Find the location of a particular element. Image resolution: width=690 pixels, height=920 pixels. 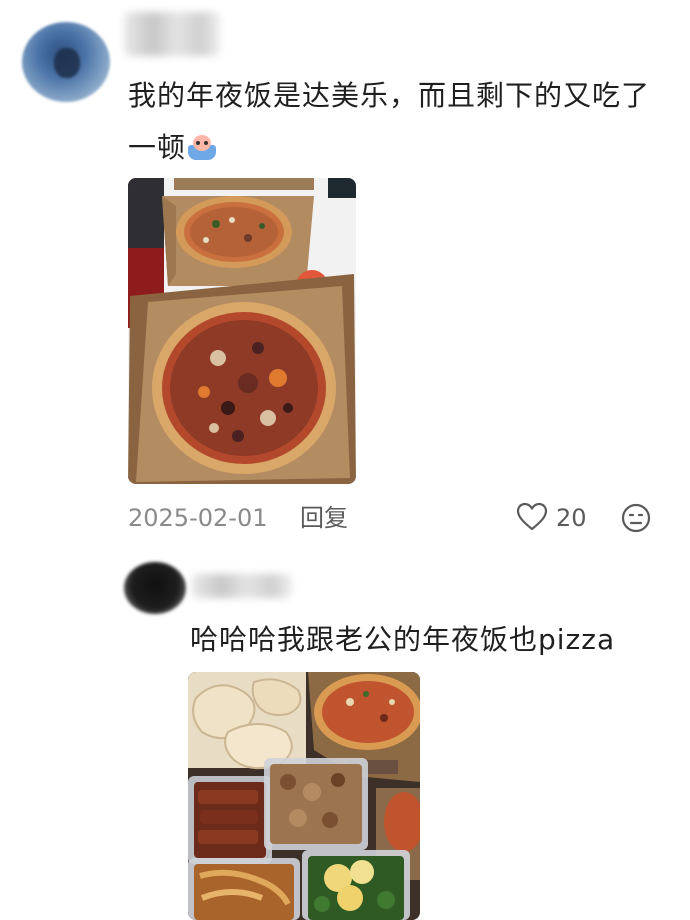

comment-meta: 2025-02-01 回复 20 is located at coordinates (398, 518).